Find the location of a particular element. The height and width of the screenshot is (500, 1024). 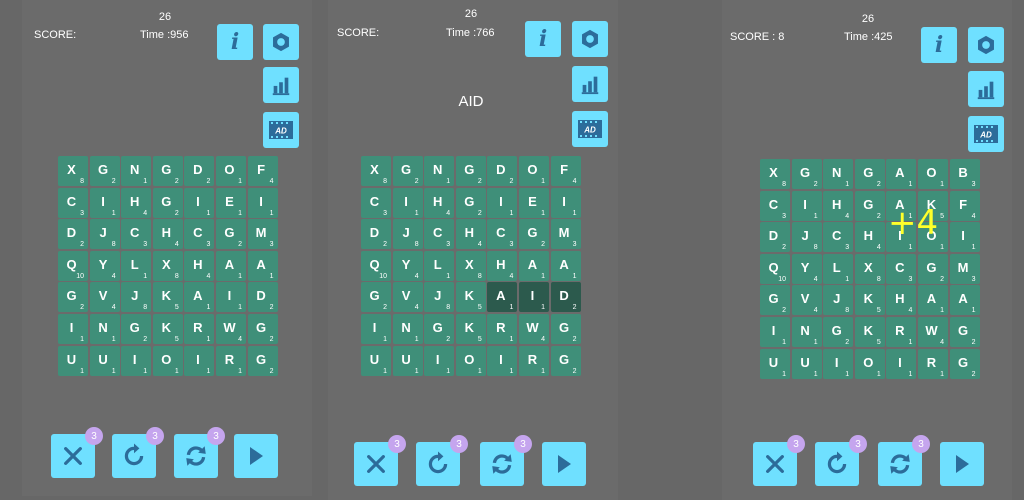

letter-tile: F4 is located at coordinates (262, 171).